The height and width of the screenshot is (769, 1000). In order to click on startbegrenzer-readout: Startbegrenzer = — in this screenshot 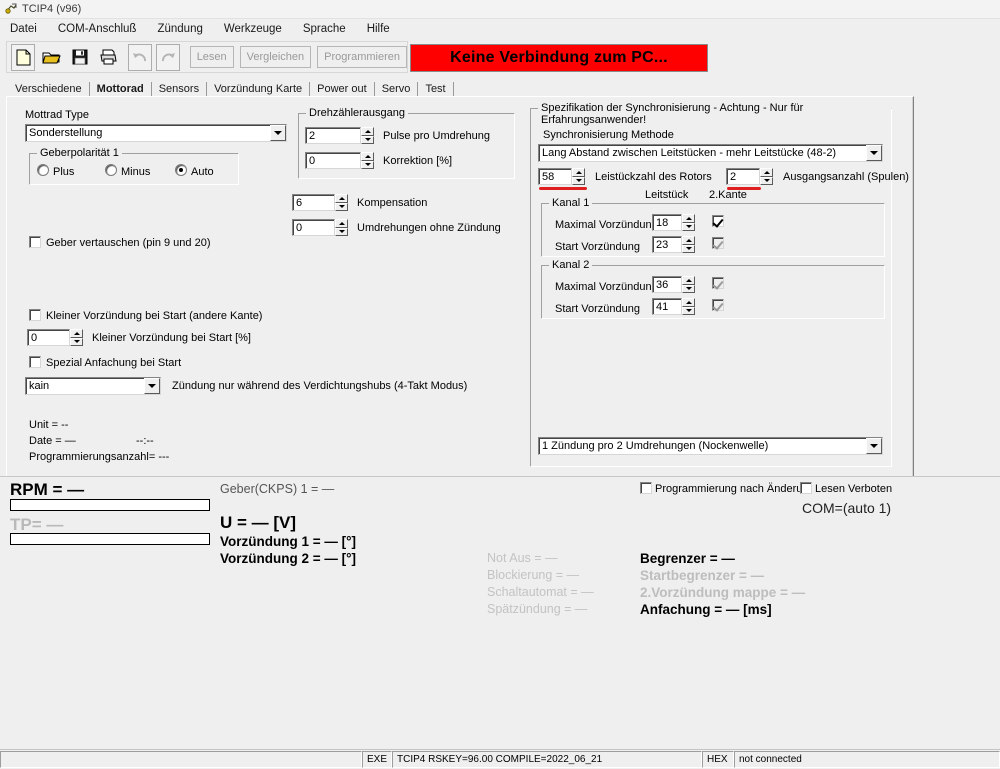, I will do `click(702, 575)`.